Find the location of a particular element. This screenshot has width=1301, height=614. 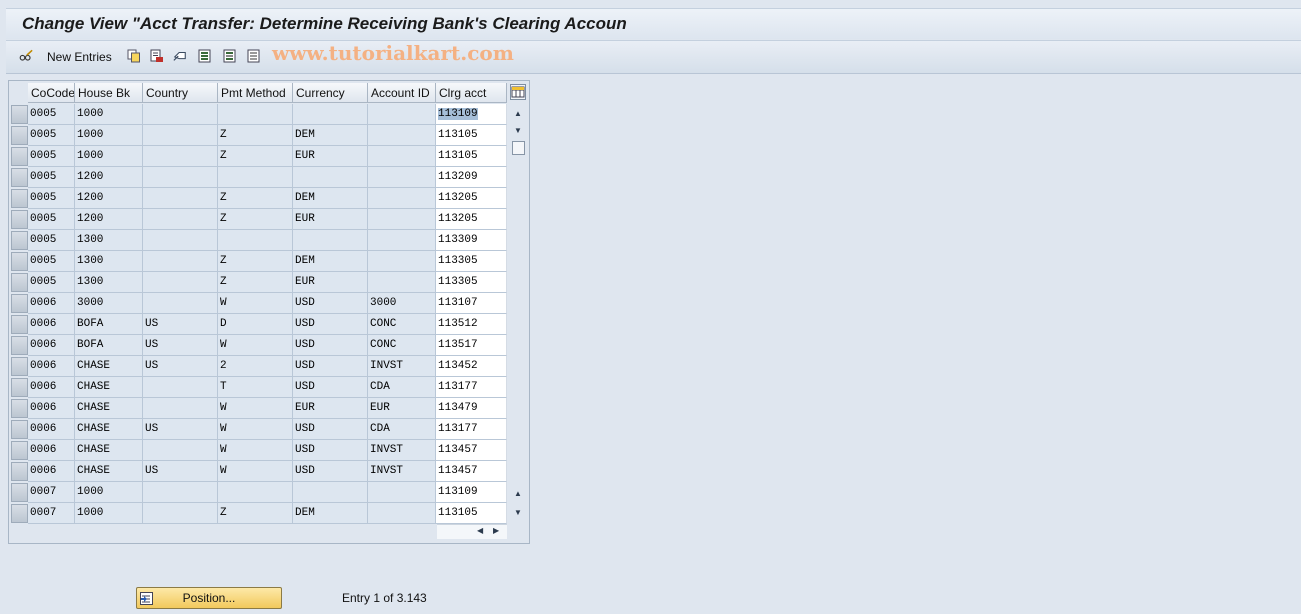

delete-icon is located at coordinates (157, 56).